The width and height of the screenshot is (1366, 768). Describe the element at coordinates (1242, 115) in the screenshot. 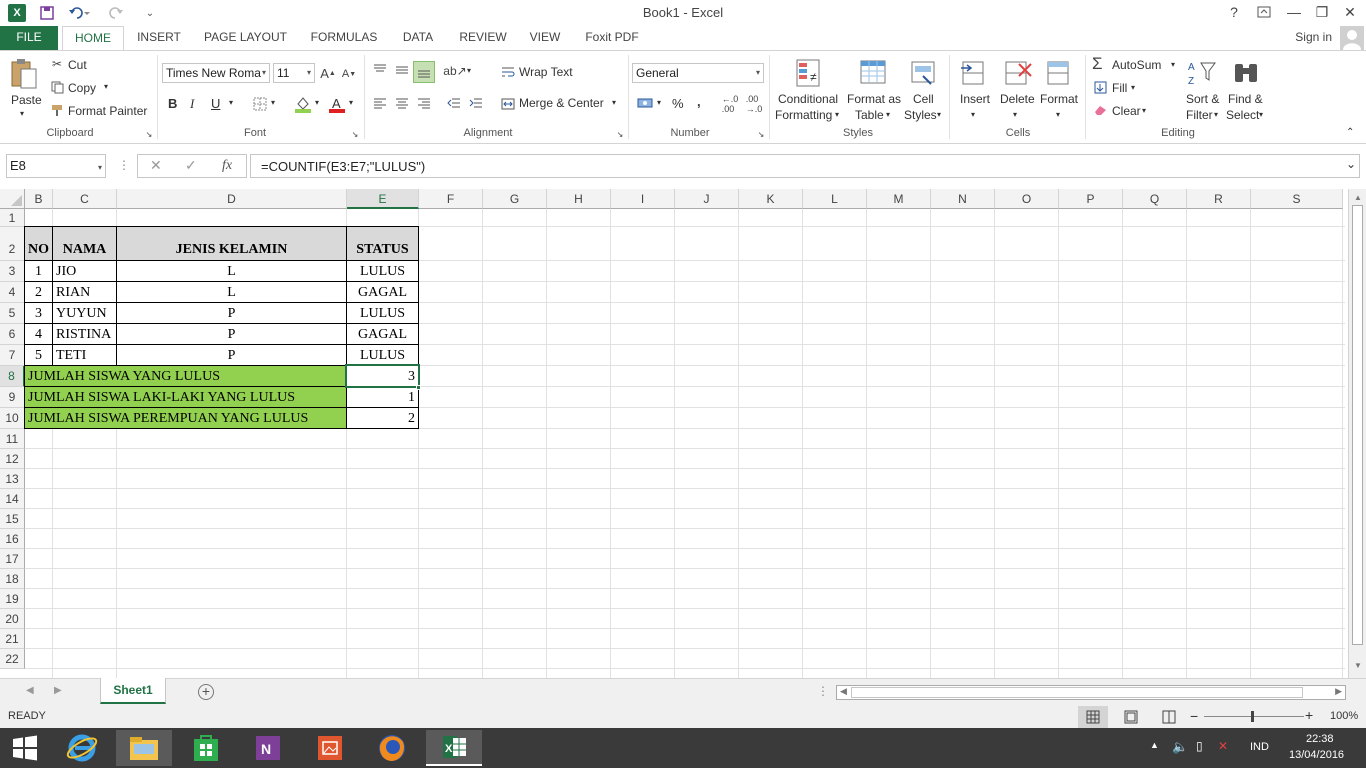

I see `find-select-label-2: Select` at that location.